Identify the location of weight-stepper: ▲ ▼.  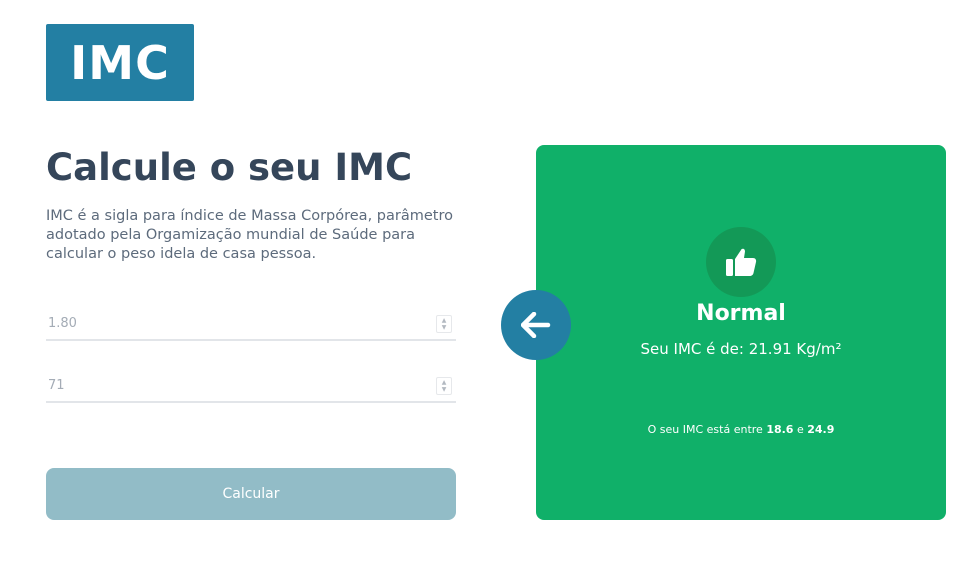
(444, 386).